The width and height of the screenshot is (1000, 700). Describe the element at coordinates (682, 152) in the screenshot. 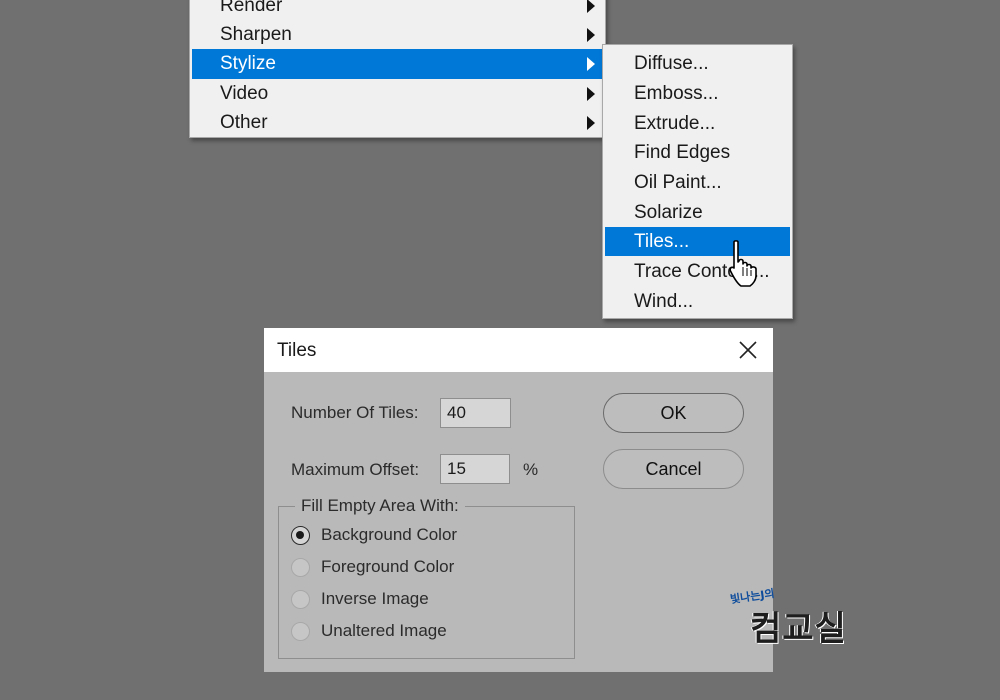

I see `submenu-item-label: Find Edges` at that location.